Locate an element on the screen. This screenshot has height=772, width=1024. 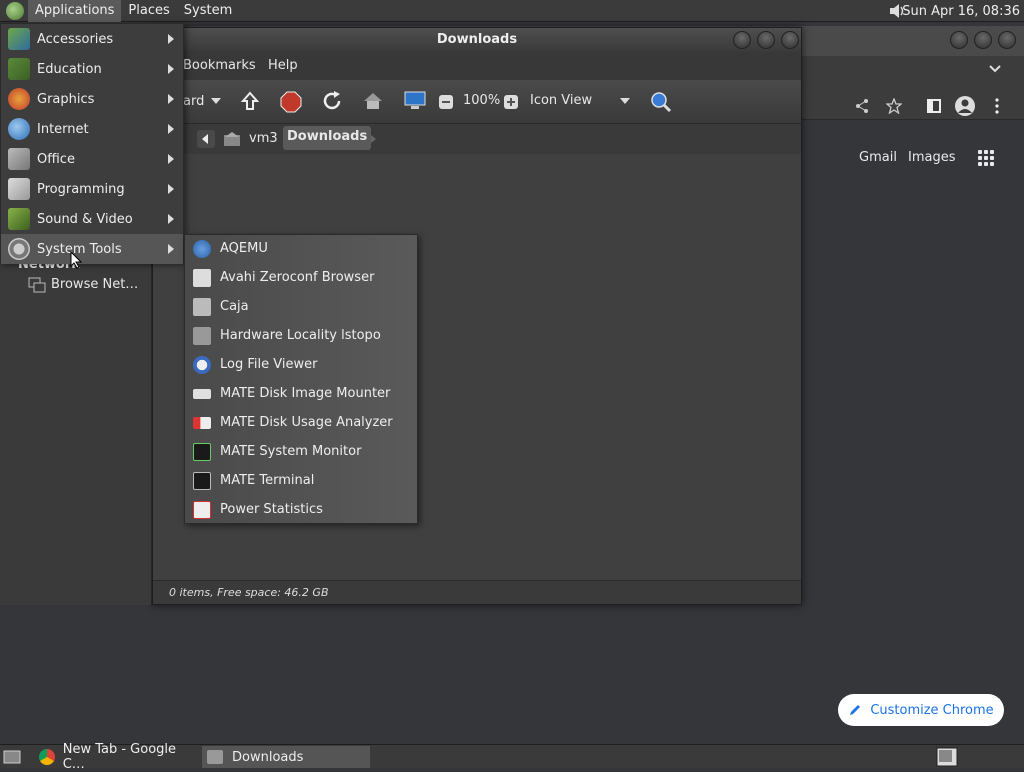
folder-icon is located at coordinates (215, 757).